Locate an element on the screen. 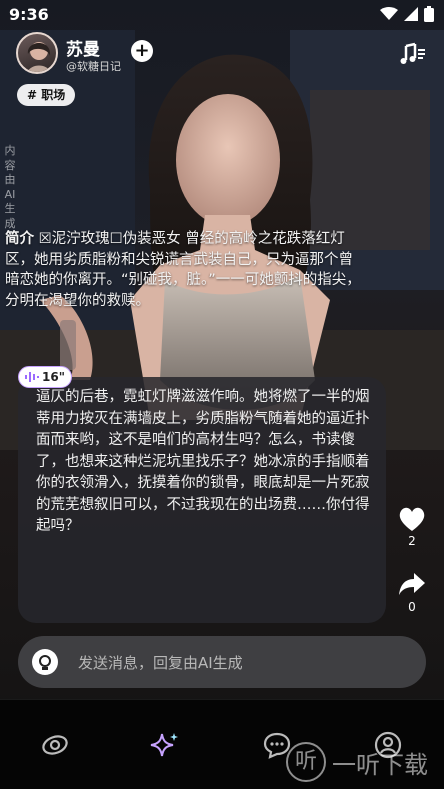 The height and width of the screenshot is (789, 444). voice-duration-badge: 16" is located at coordinates (45, 377).